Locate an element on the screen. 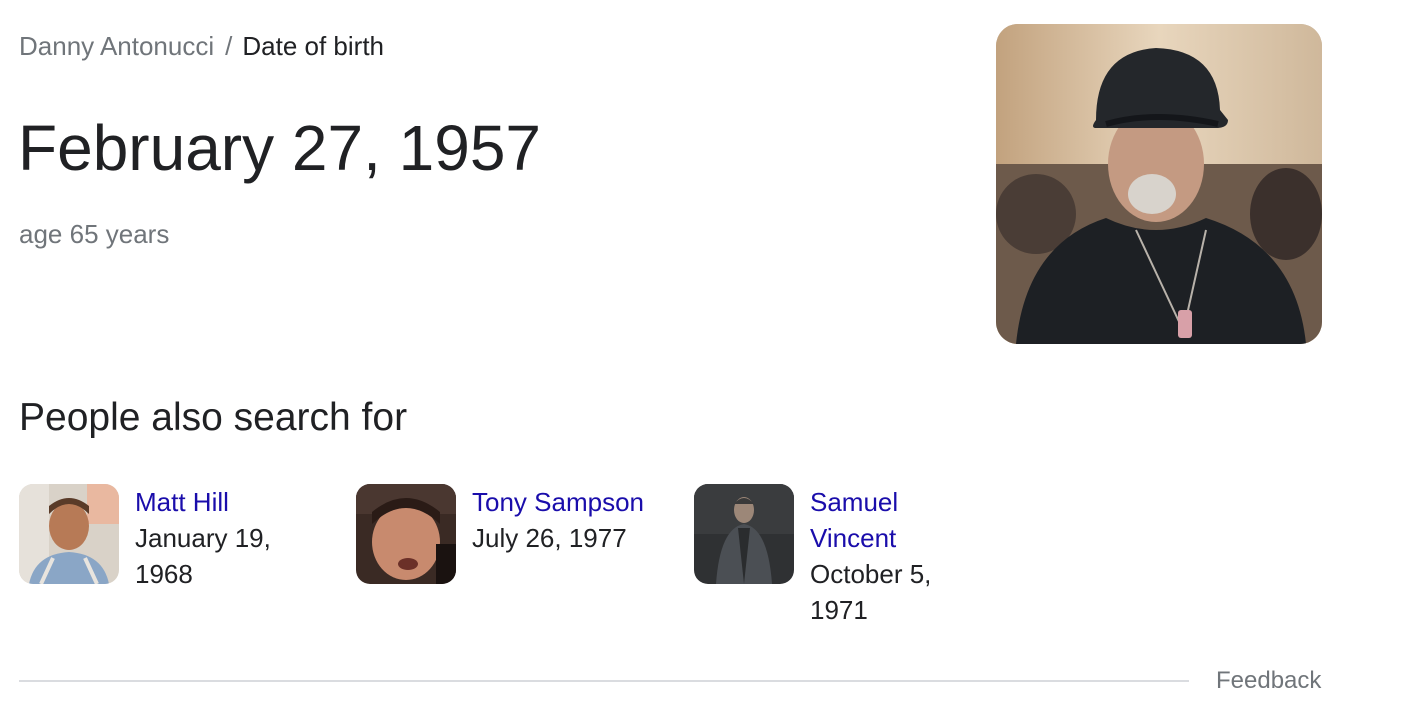 Image resolution: width=1410 pixels, height=724 pixels. person-info: Samuel Vincent October 5, 1971 is located at coordinates (885, 556).